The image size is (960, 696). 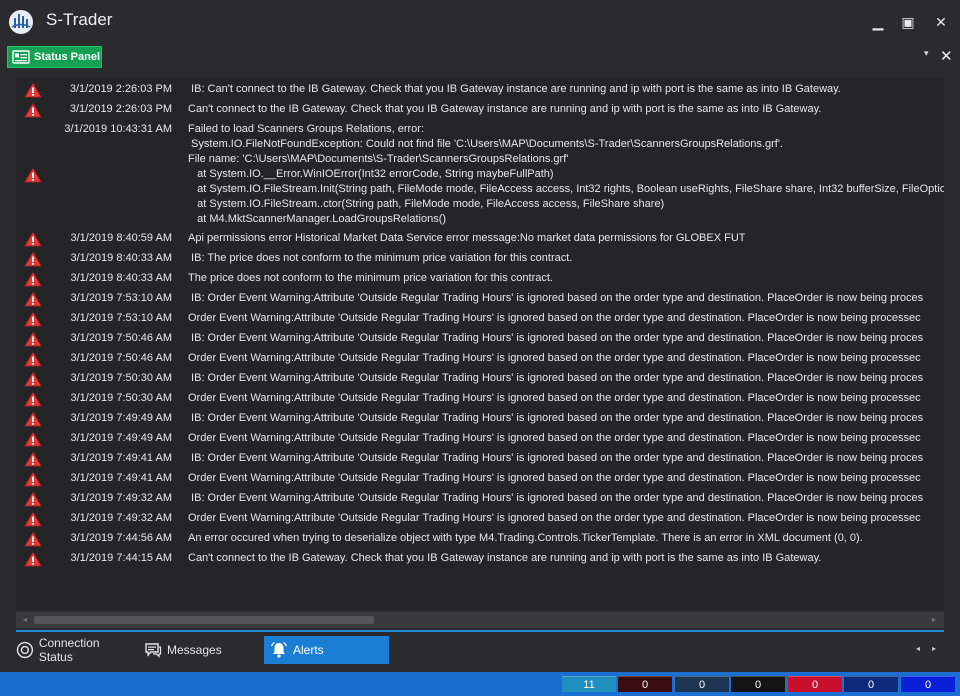 What do you see at coordinates (153, 650) in the screenshot?
I see `messages-icon` at bounding box center [153, 650].